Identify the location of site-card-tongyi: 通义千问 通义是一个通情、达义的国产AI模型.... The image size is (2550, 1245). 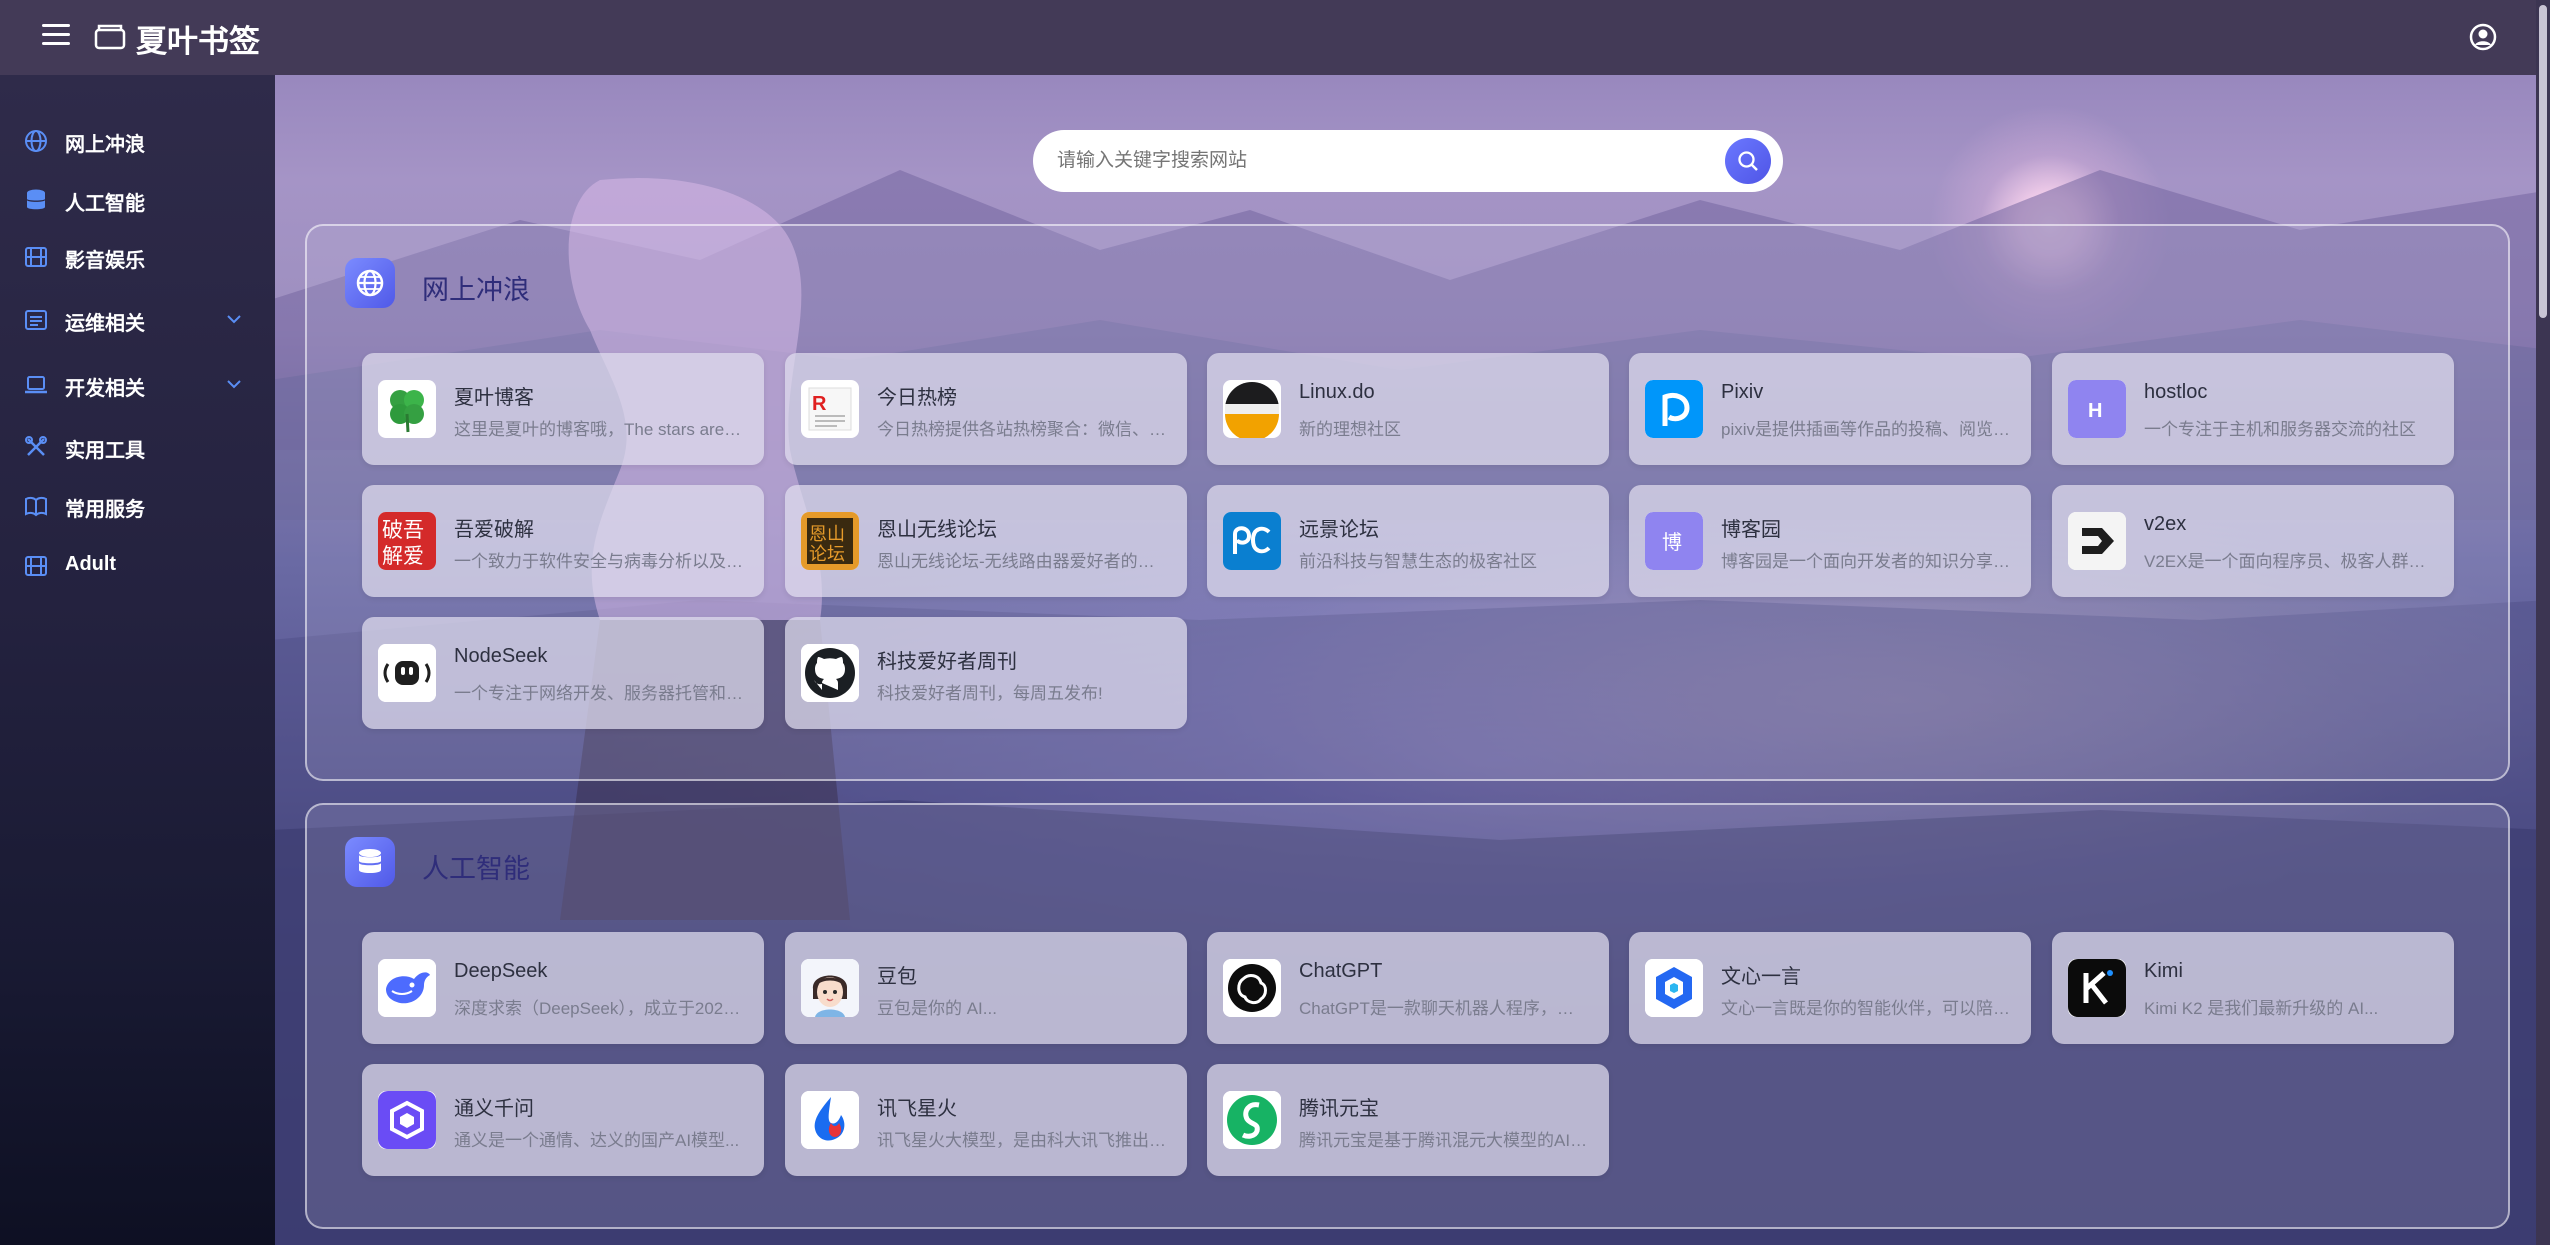
(563, 1120).